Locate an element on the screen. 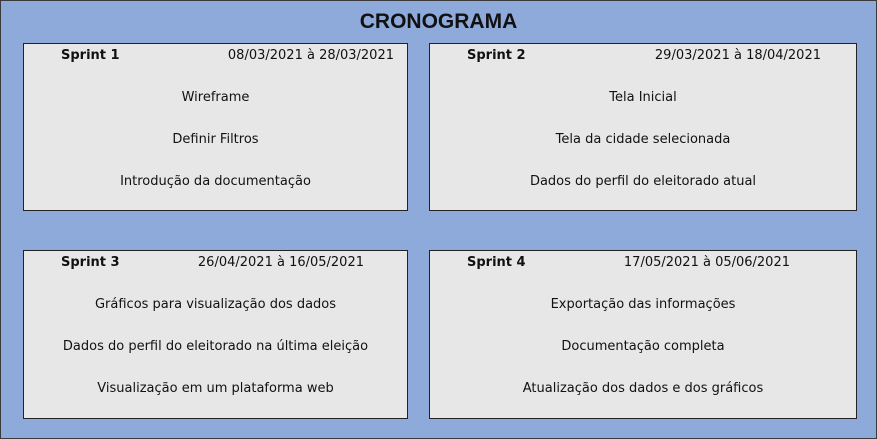  sprint-task: Definir Filtros is located at coordinates (215, 139).